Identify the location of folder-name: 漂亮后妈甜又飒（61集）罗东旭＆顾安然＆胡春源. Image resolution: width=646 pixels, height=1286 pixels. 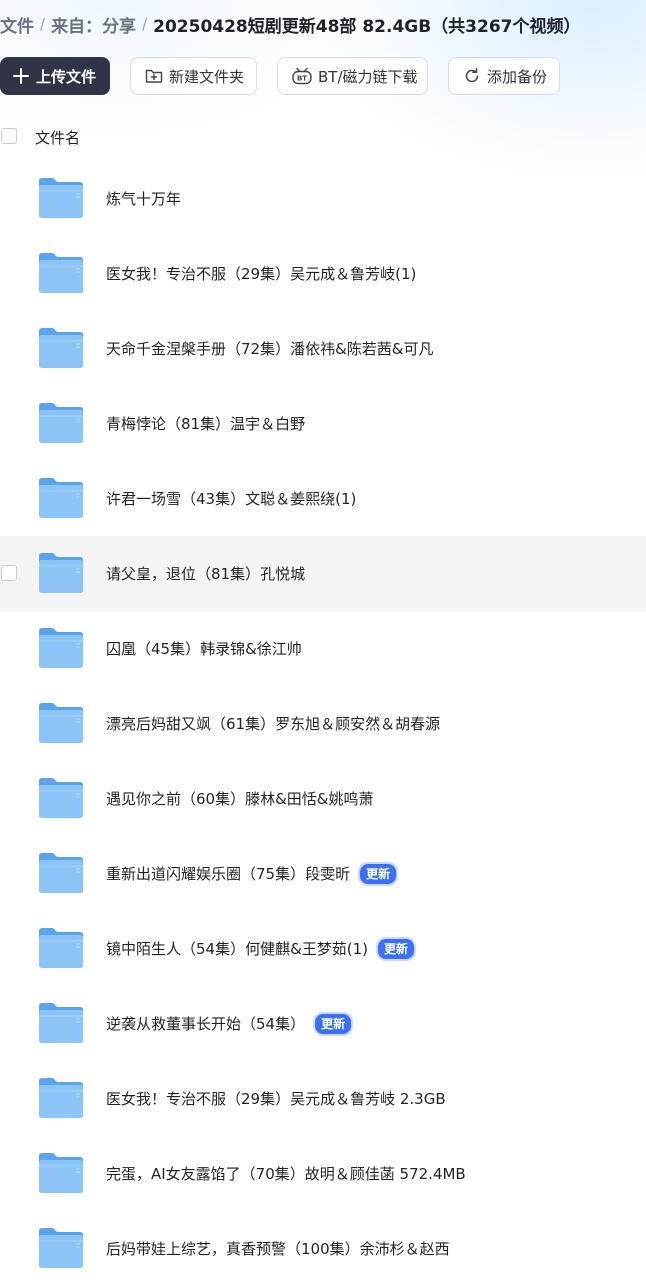
(273, 723).